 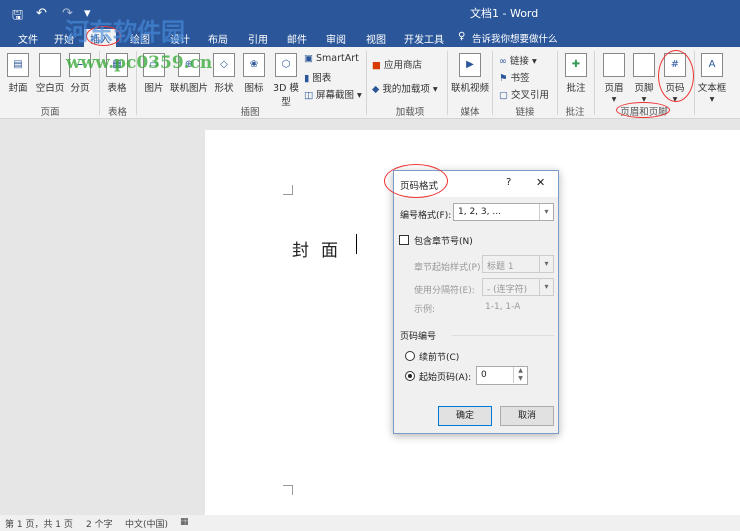 I want to click on text-cursor, so click(x=356, y=244).